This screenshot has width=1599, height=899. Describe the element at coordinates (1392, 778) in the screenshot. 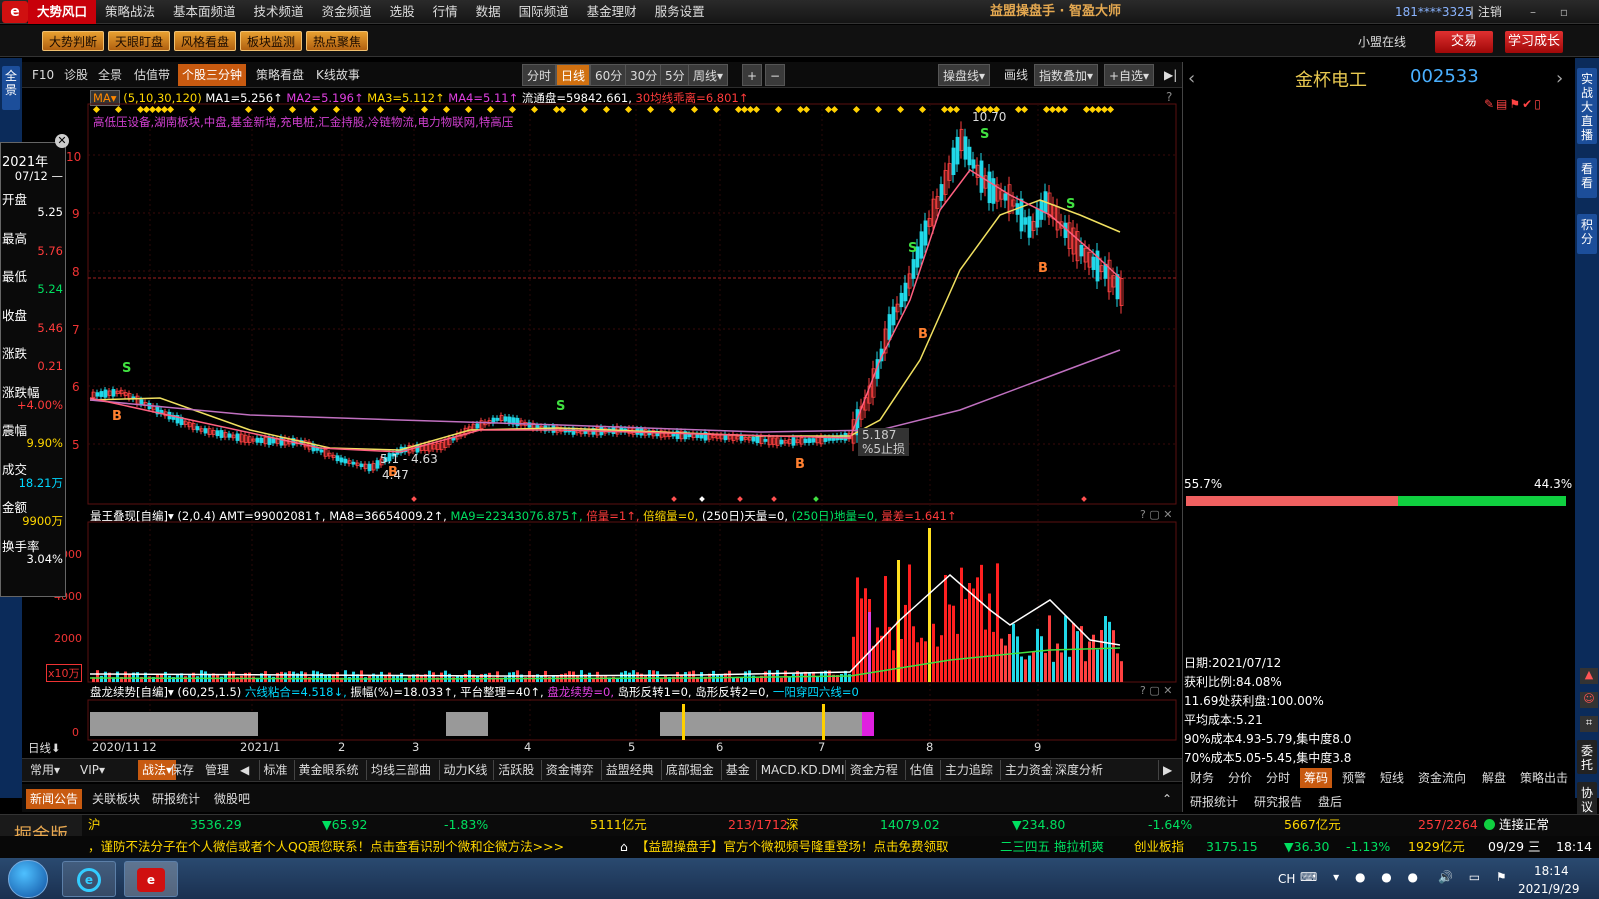

I see `rp-tab-5: 短线` at that location.